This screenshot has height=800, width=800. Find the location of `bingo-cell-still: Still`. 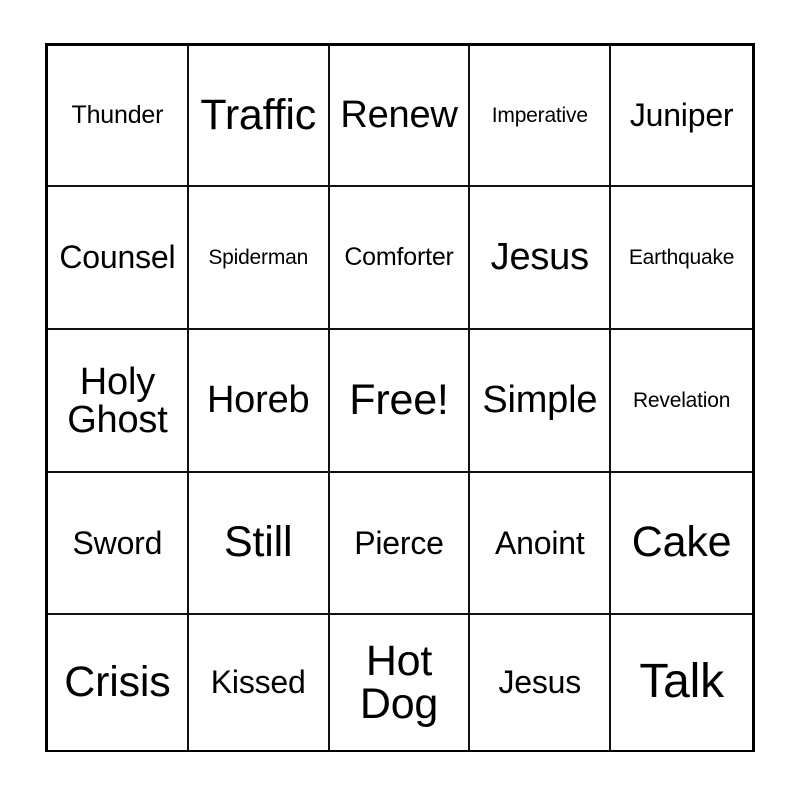

bingo-cell-still: Still is located at coordinates (259, 544).